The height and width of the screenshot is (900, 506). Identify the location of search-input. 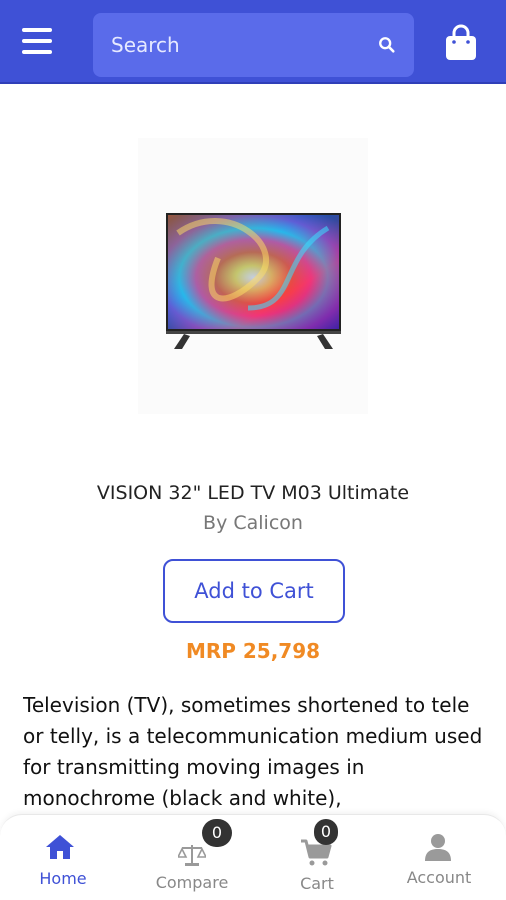
(253, 45).